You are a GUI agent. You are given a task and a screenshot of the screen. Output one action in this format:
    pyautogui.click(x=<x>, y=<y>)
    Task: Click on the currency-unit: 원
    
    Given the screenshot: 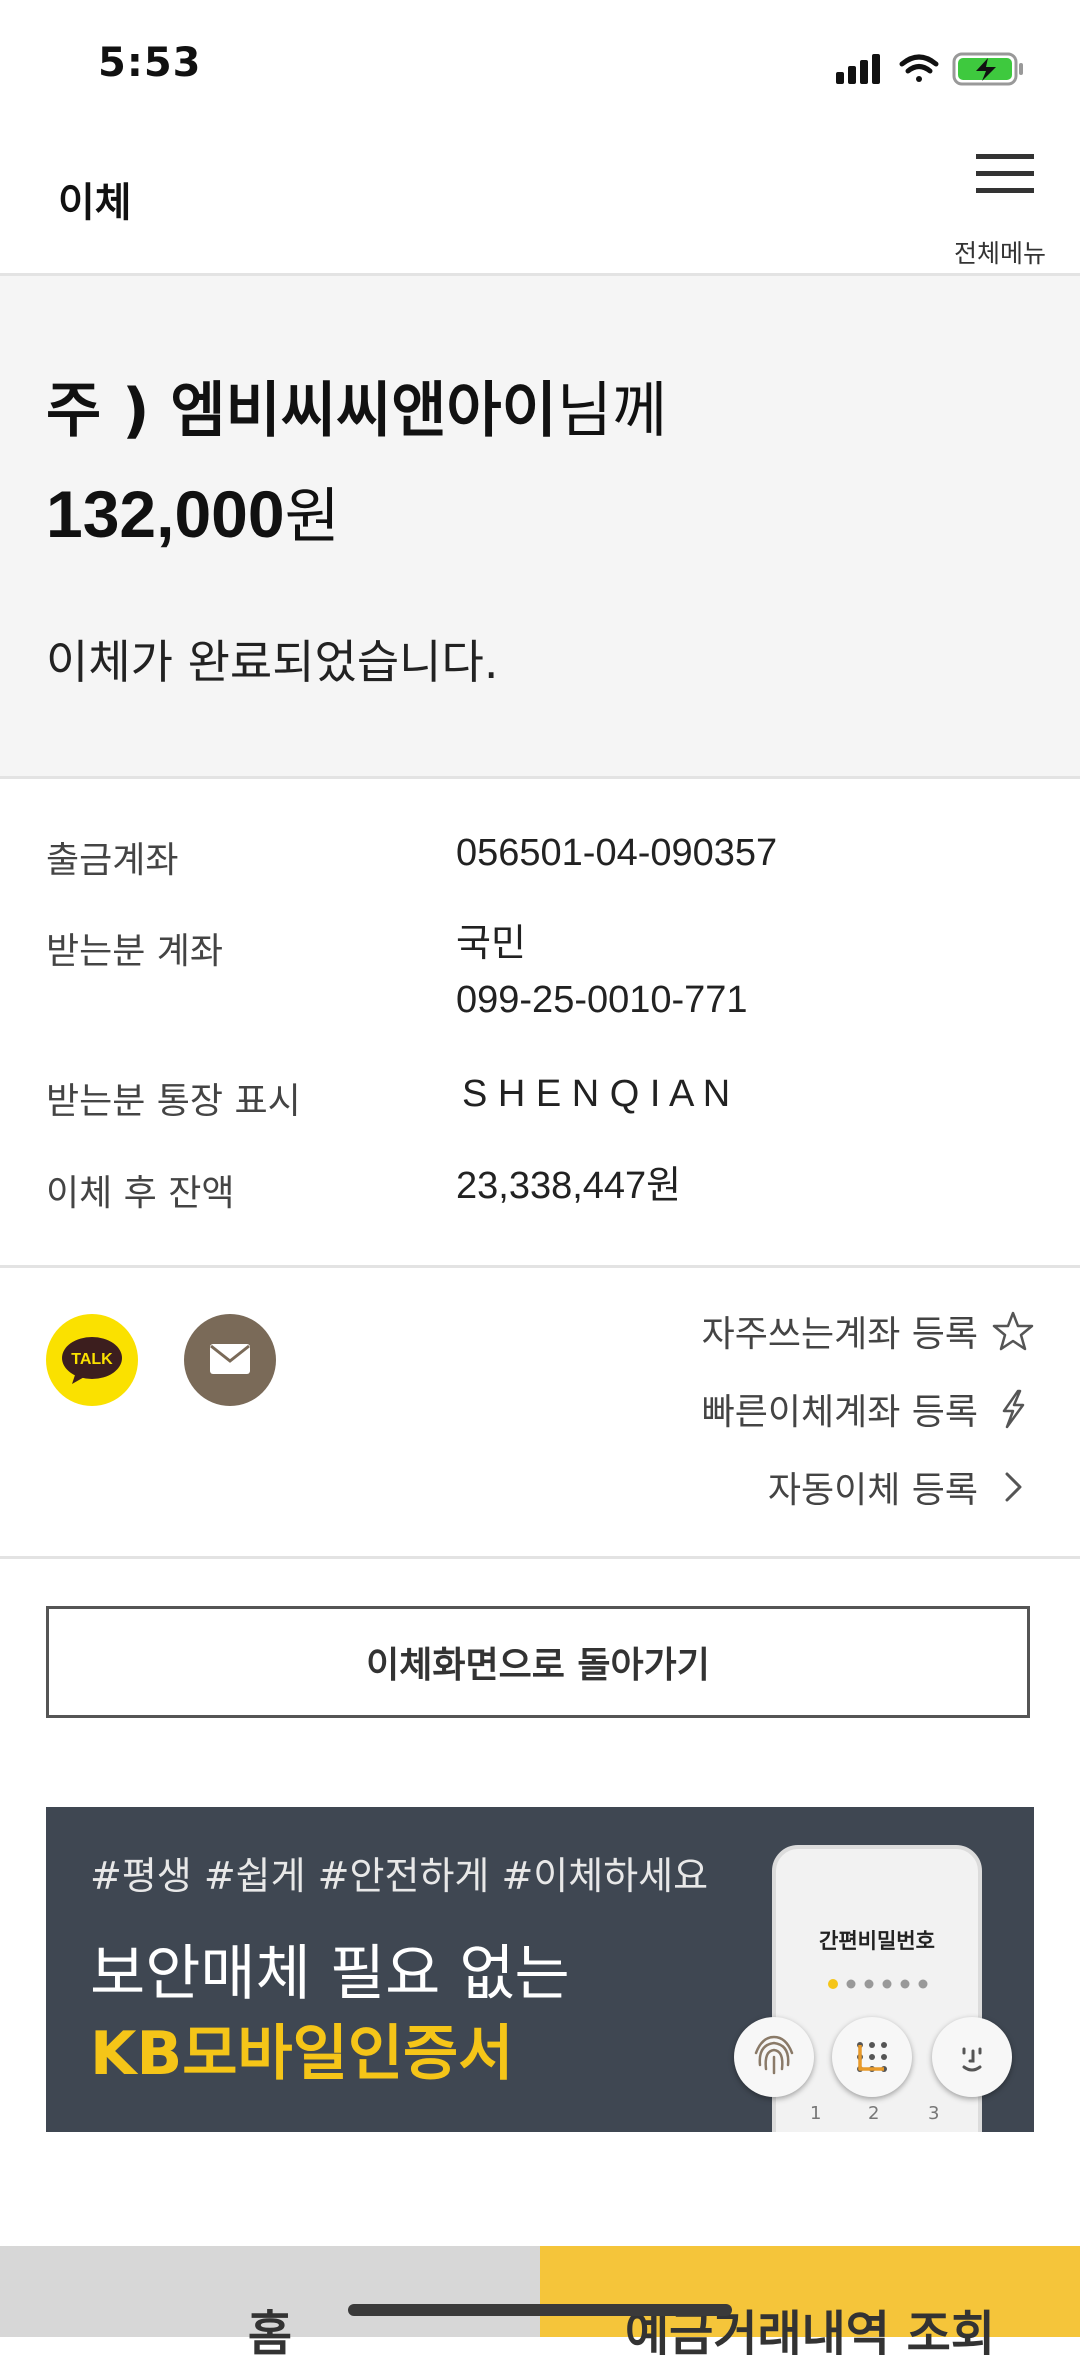 What is the action you would take?
    pyautogui.click(x=312, y=517)
    